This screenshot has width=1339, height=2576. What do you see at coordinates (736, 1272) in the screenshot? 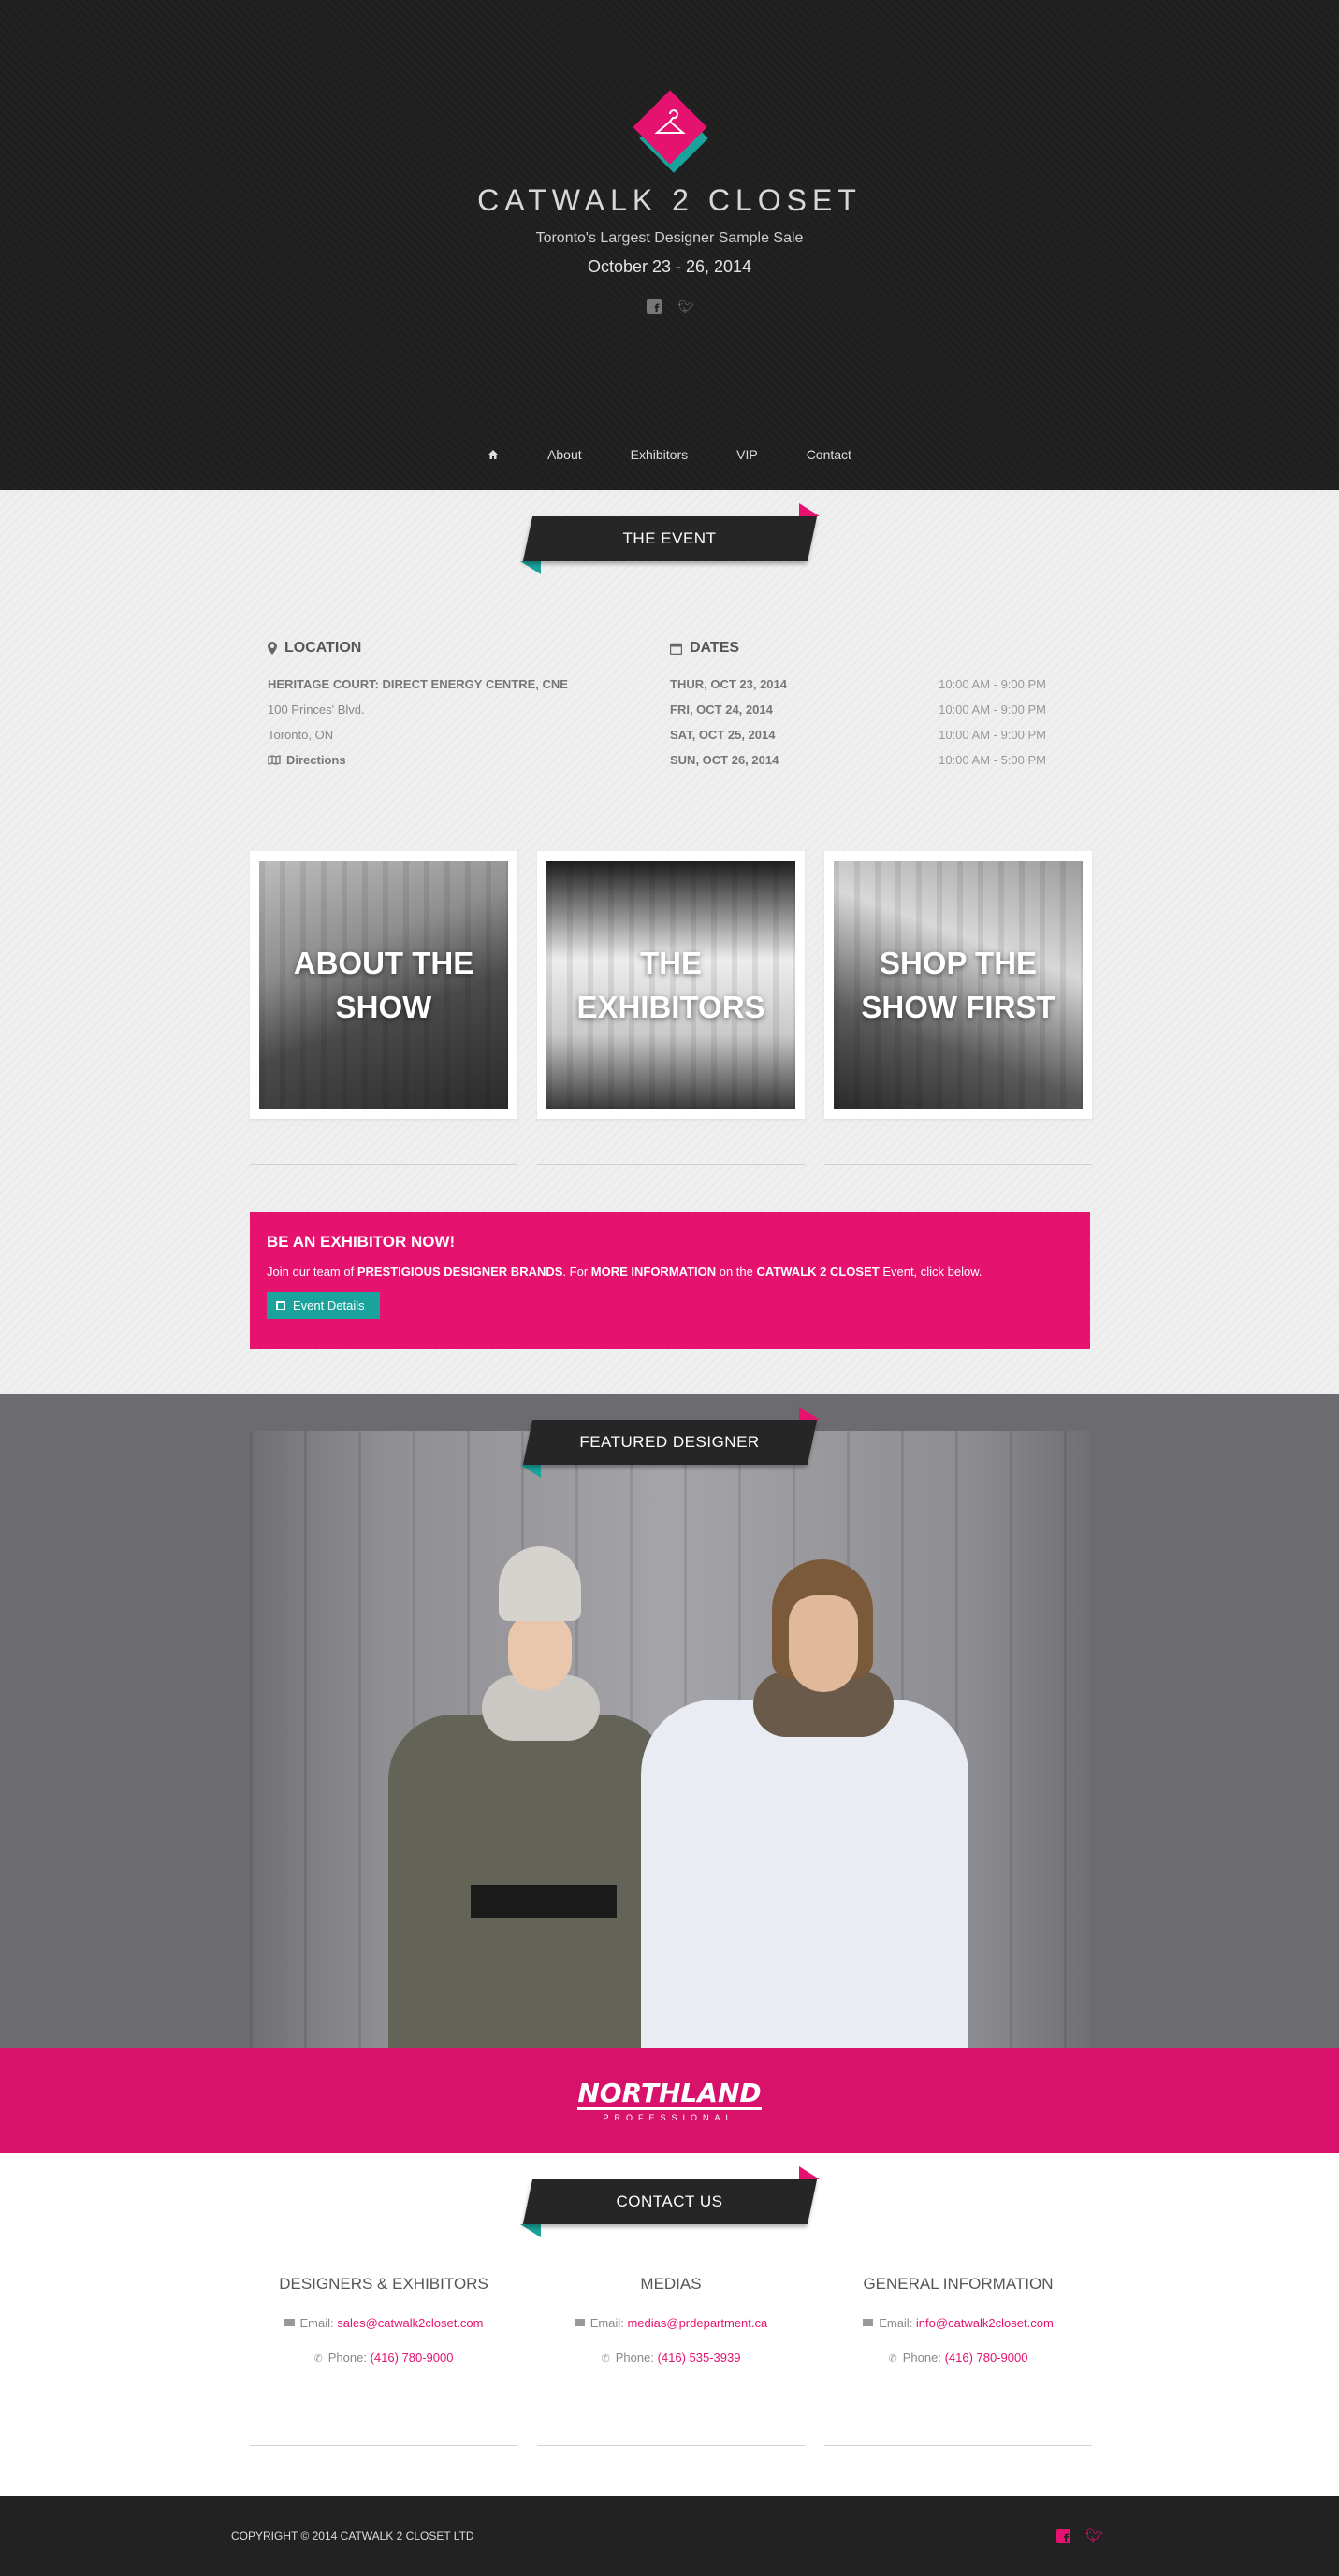
I see `cta-text-part: on the` at bounding box center [736, 1272].